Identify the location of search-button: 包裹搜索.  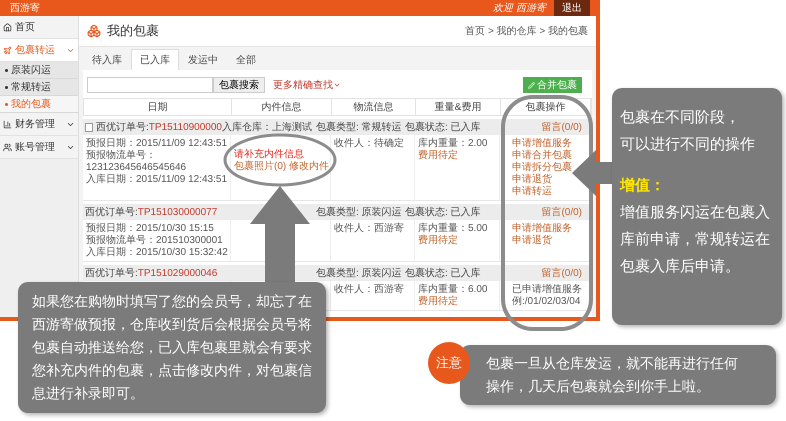
(239, 85).